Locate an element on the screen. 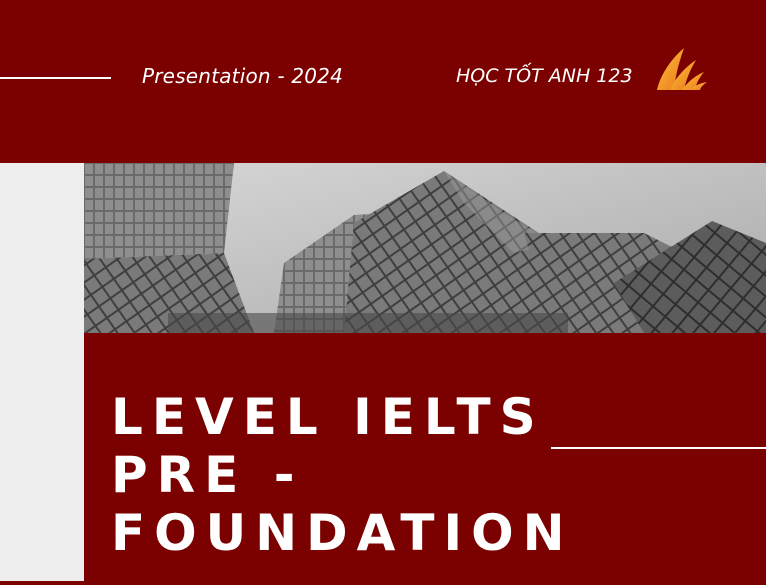 The width and height of the screenshot is (766, 585). brand-name: HỌC TỐT ANH 123 is located at coordinates (544, 76).